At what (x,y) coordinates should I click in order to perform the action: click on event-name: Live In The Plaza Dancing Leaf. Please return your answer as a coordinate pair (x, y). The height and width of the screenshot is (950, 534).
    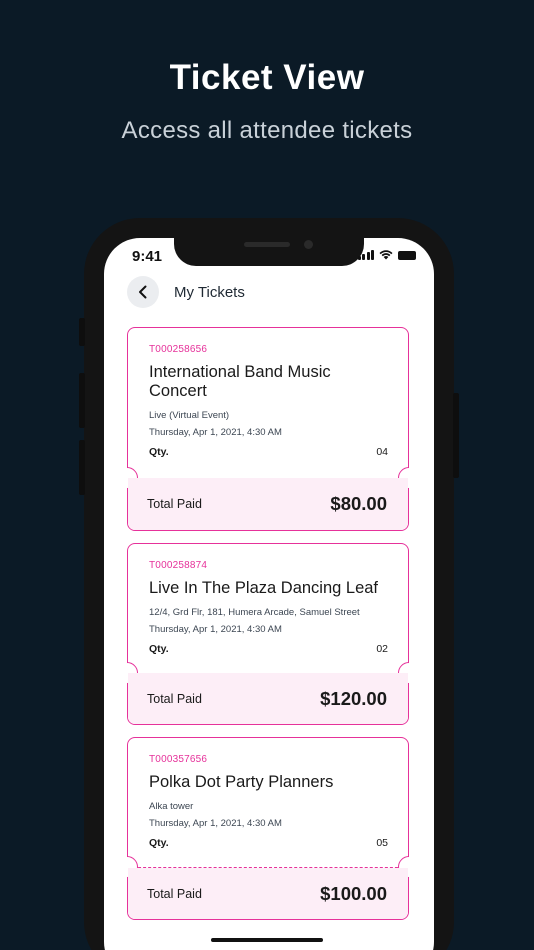
    Looking at the image, I should click on (264, 588).